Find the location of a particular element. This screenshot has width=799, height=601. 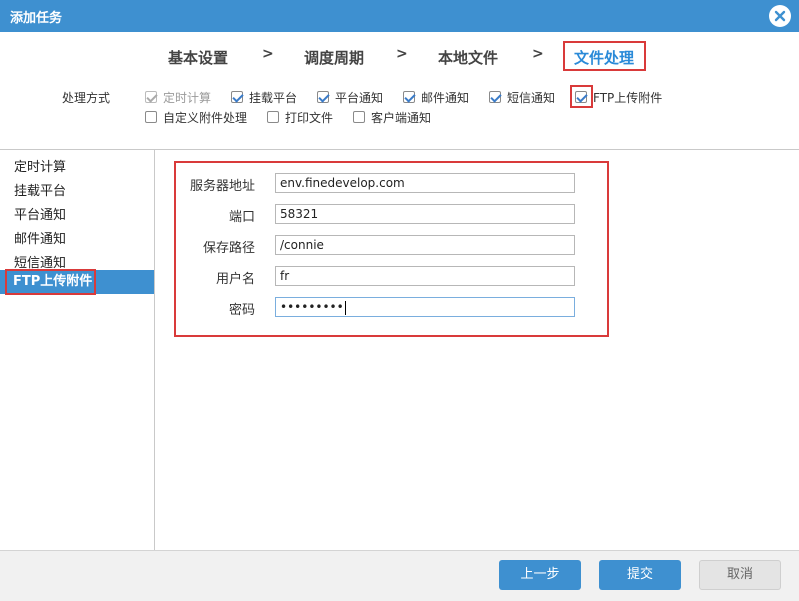

option-ftp-upload: FTP上传附件 is located at coordinates (618, 97).